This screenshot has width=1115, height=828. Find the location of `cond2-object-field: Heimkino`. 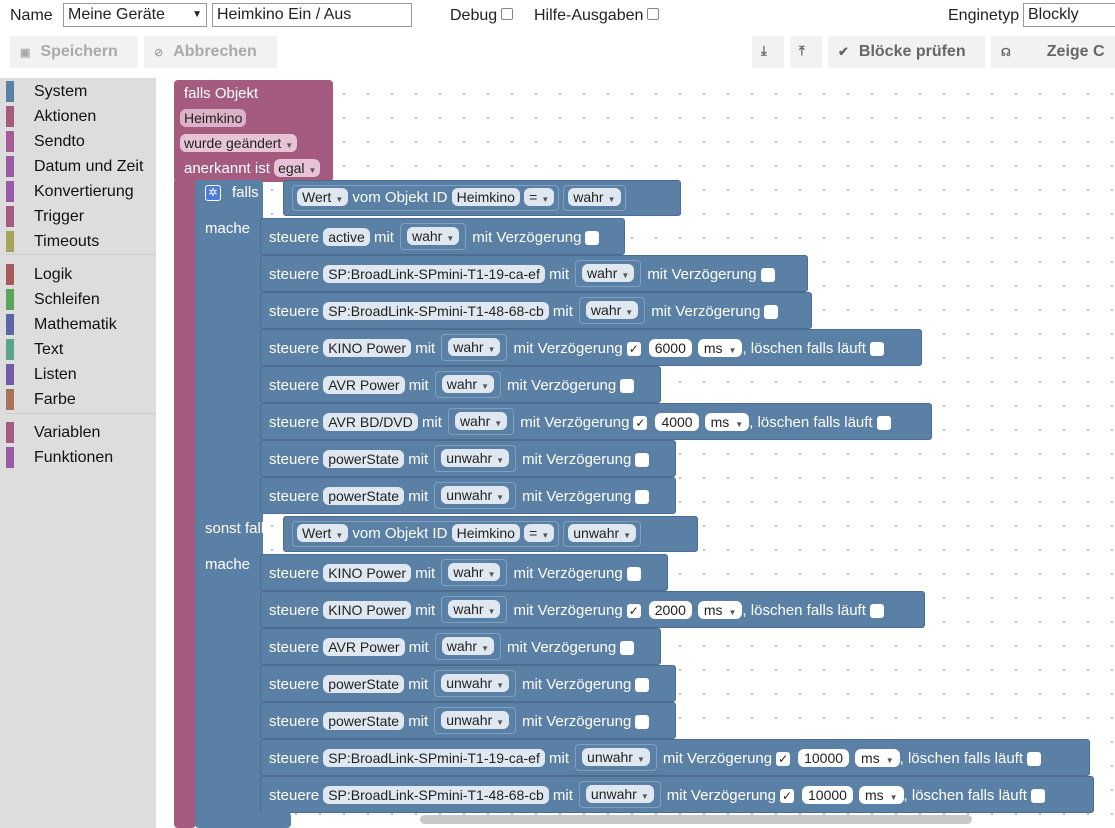

cond2-object-field: Heimkino is located at coordinates (485, 533).